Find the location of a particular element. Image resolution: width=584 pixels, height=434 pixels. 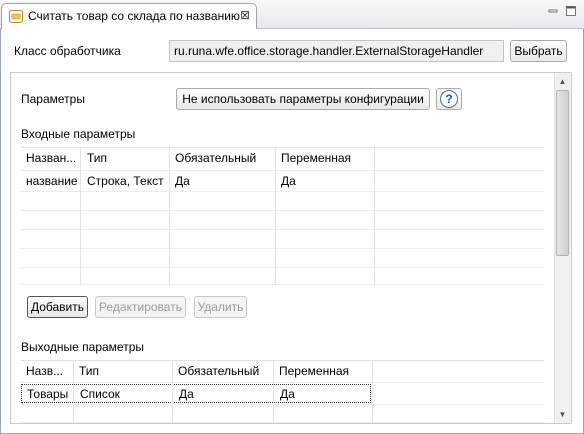

editor-tab: Считать товар со склада по названию ⊠ is located at coordinates (129, 16).